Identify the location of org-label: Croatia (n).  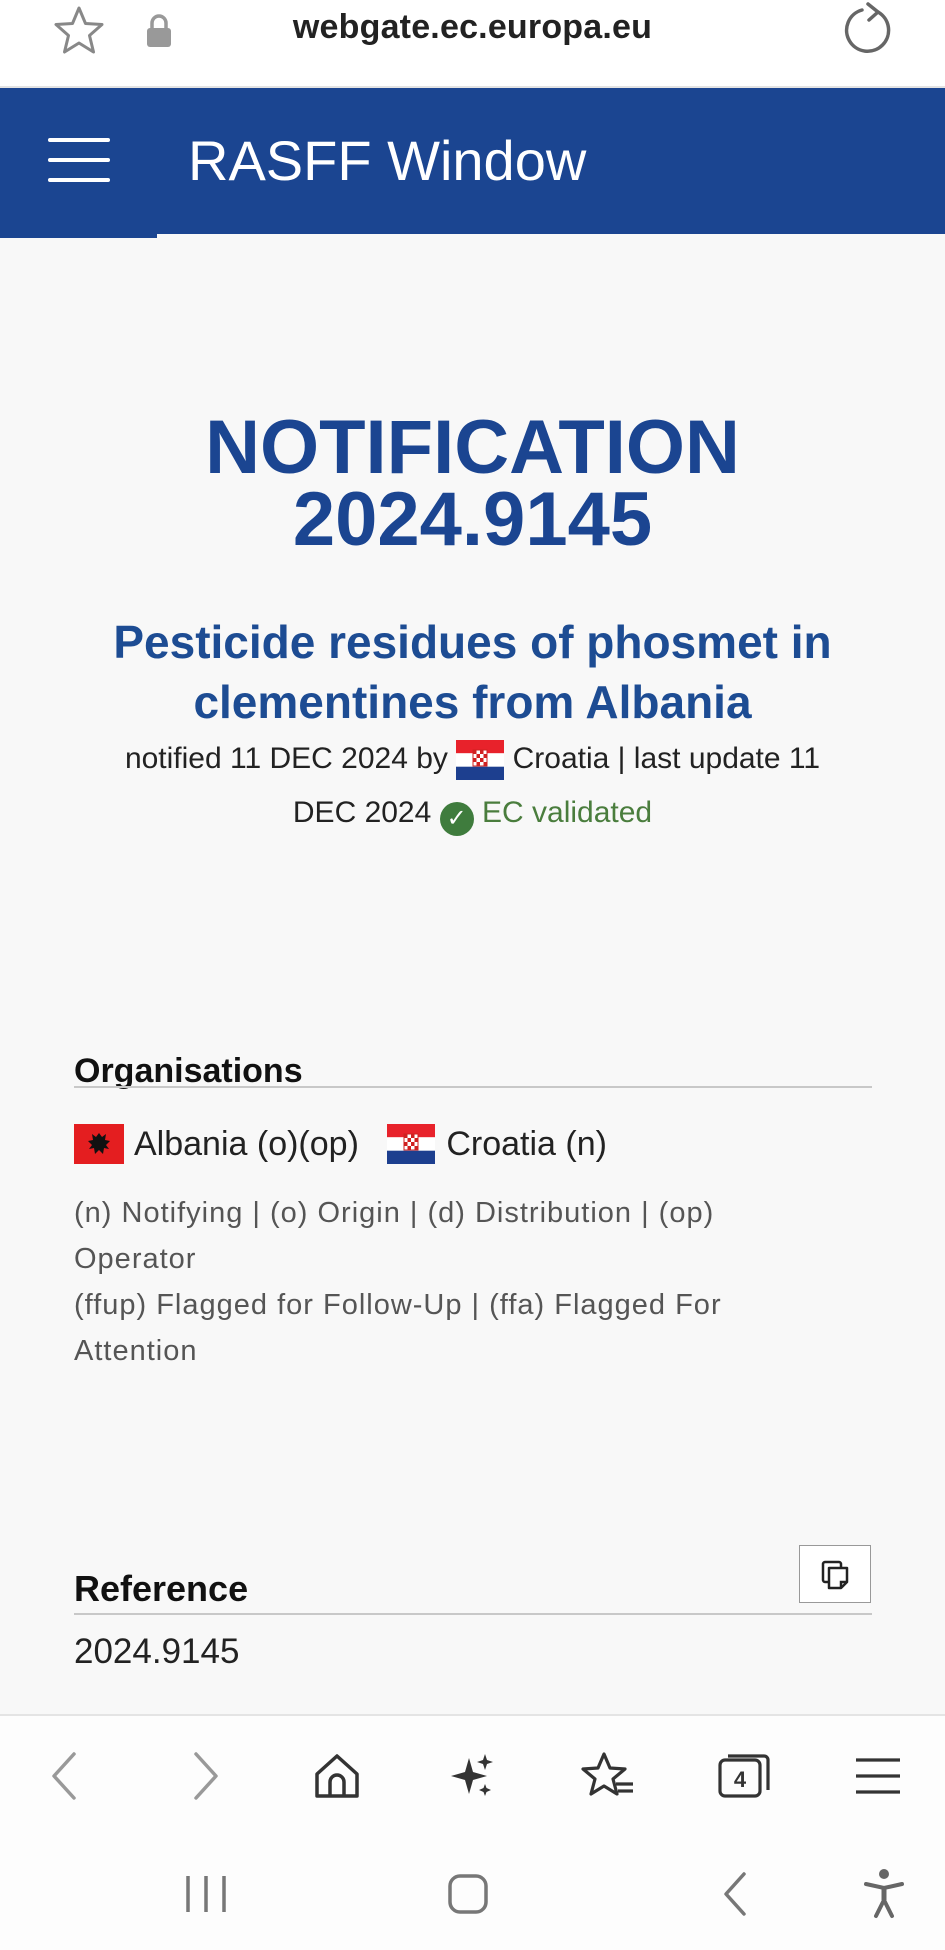
(526, 1143).